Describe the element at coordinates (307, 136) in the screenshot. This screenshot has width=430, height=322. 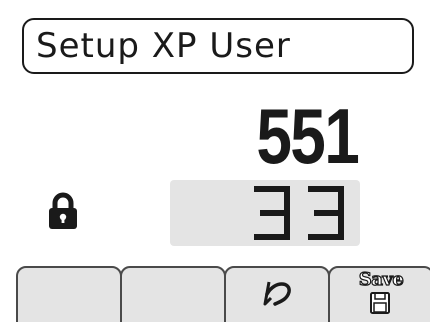
I see `primary-value: 551` at that location.